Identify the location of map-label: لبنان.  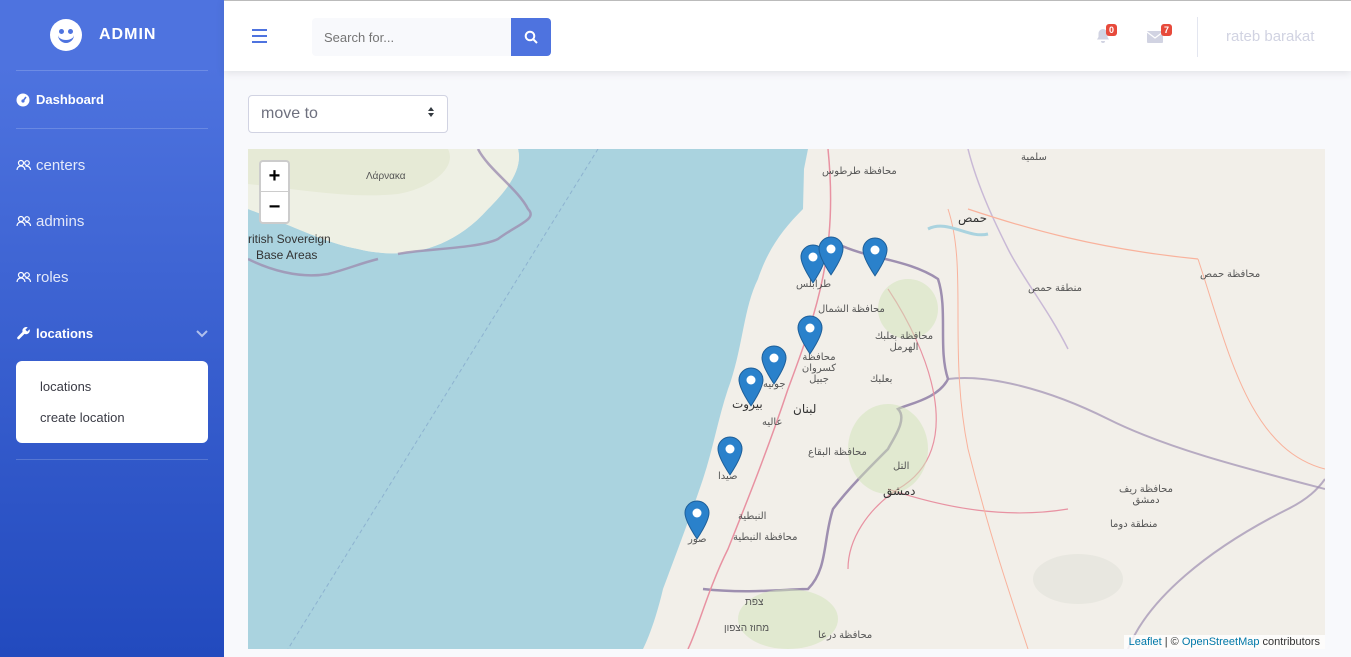
(805, 409).